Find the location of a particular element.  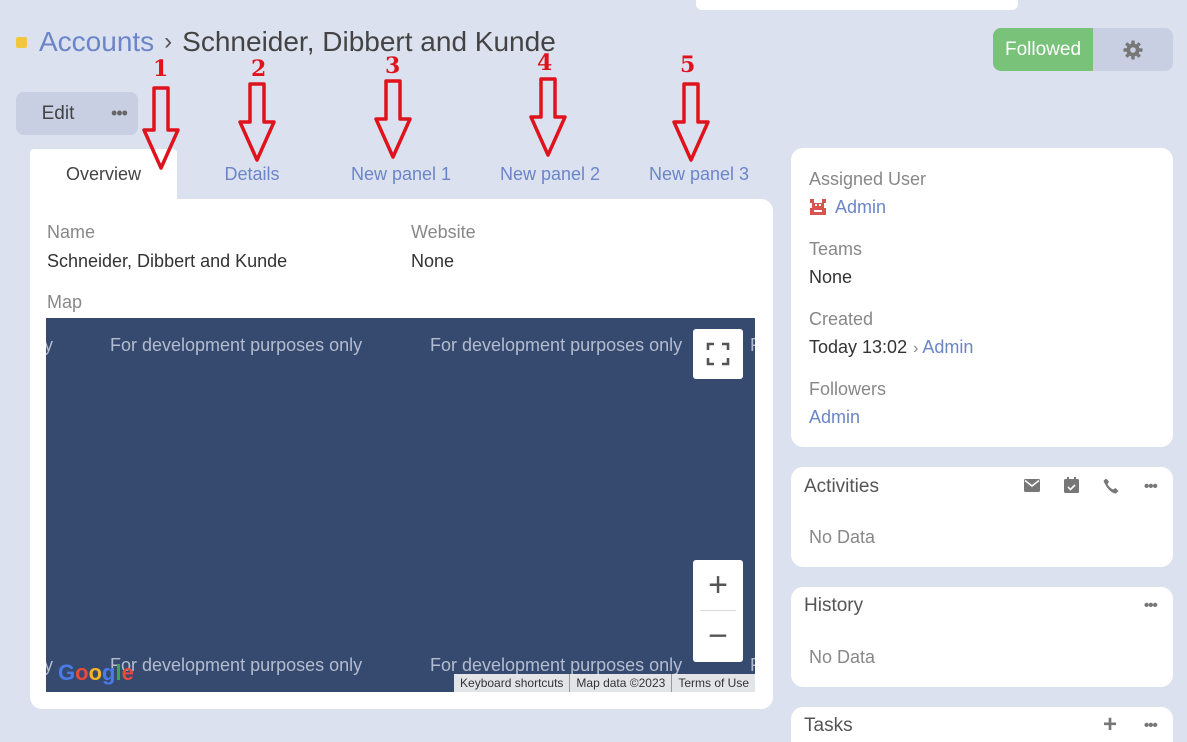

history-more-icon: ••• is located at coordinates (1151, 605).